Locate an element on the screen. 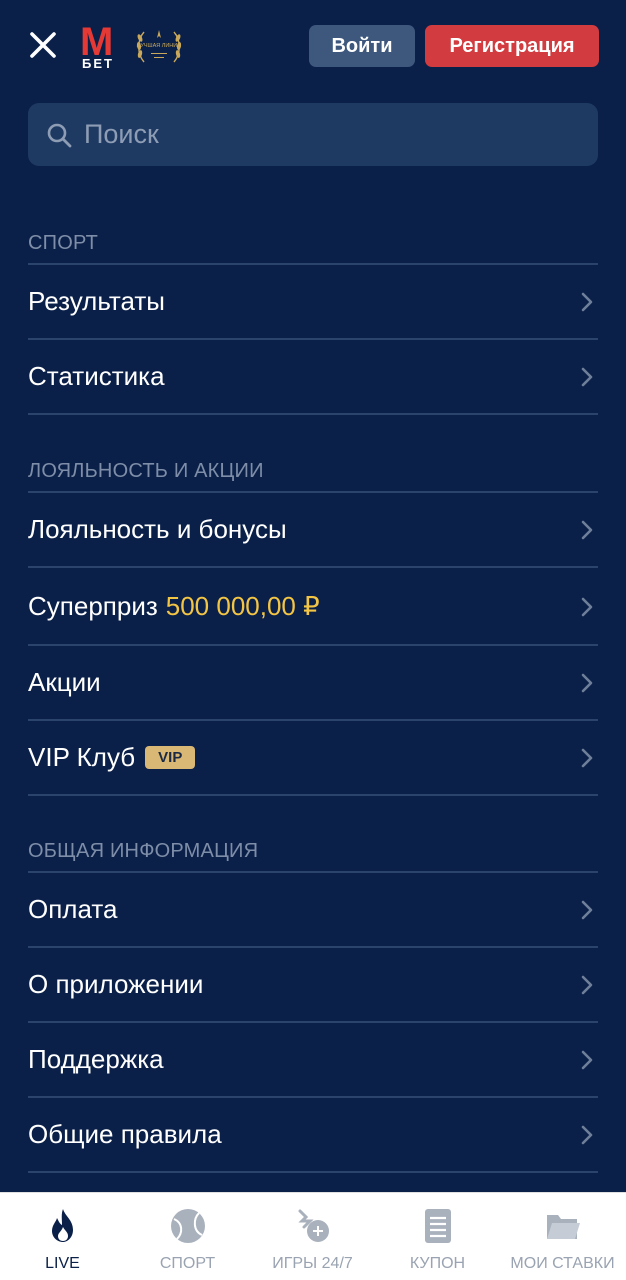  register-button: Регистрация is located at coordinates (512, 46).